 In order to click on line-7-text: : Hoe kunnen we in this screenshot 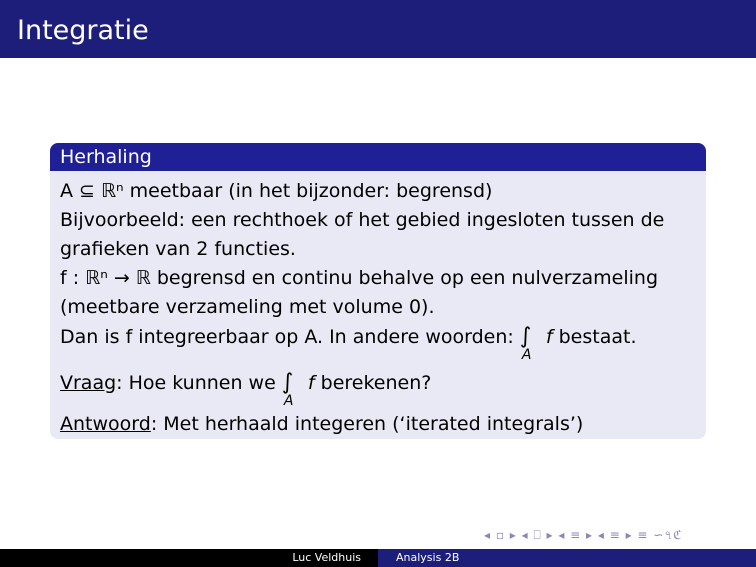, I will do `click(196, 383)`.